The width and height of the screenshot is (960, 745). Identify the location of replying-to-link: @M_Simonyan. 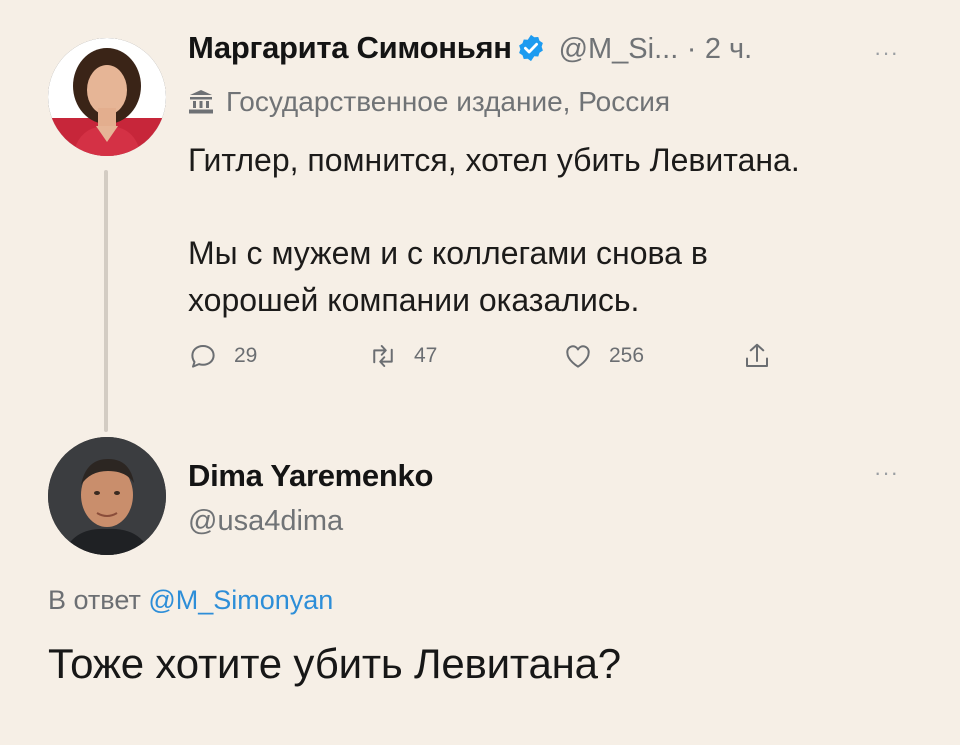
(240, 600).